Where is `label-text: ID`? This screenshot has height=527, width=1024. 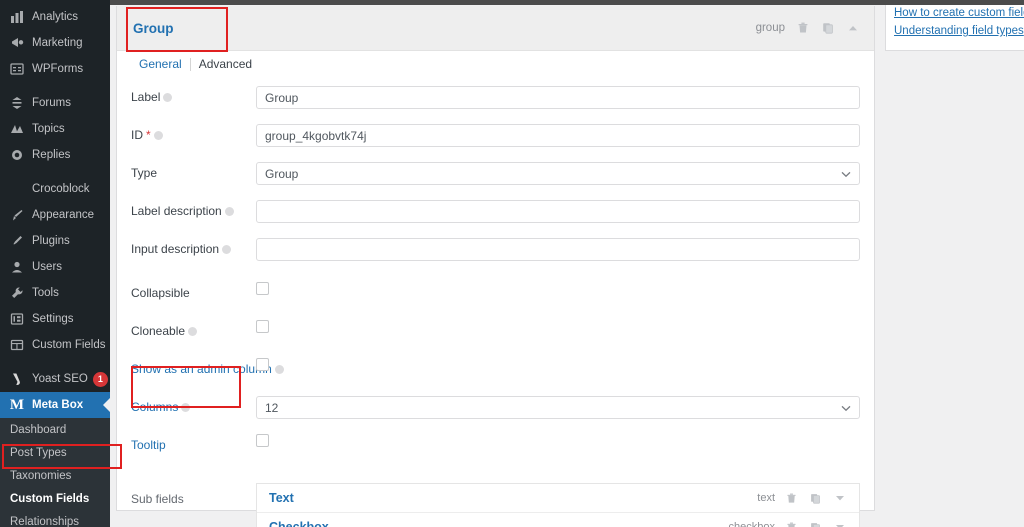
label-text: ID is located at coordinates (137, 135).